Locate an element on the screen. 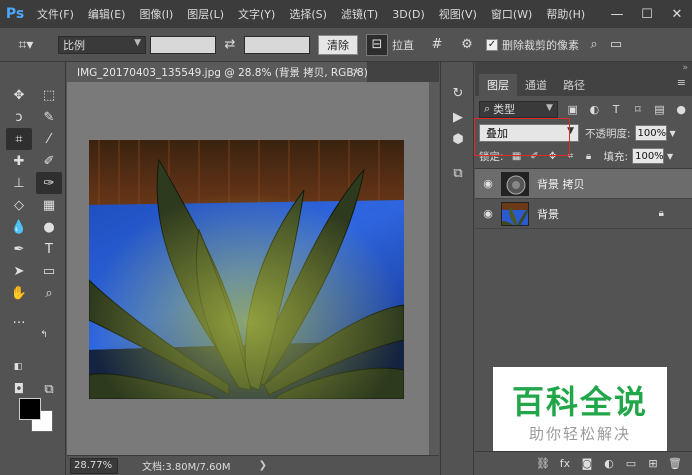 The height and width of the screenshot is (475, 692). watermark-title: 百科全说 is located at coordinates (579, 402).